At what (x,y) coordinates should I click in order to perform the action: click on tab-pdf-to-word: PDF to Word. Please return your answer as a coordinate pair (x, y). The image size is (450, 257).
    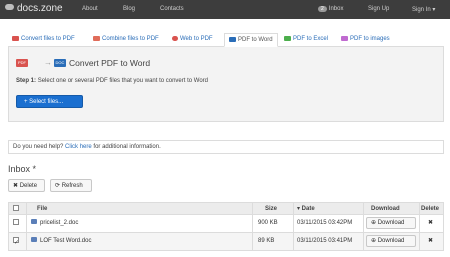
    Looking at the image, I should click on (251, 40).